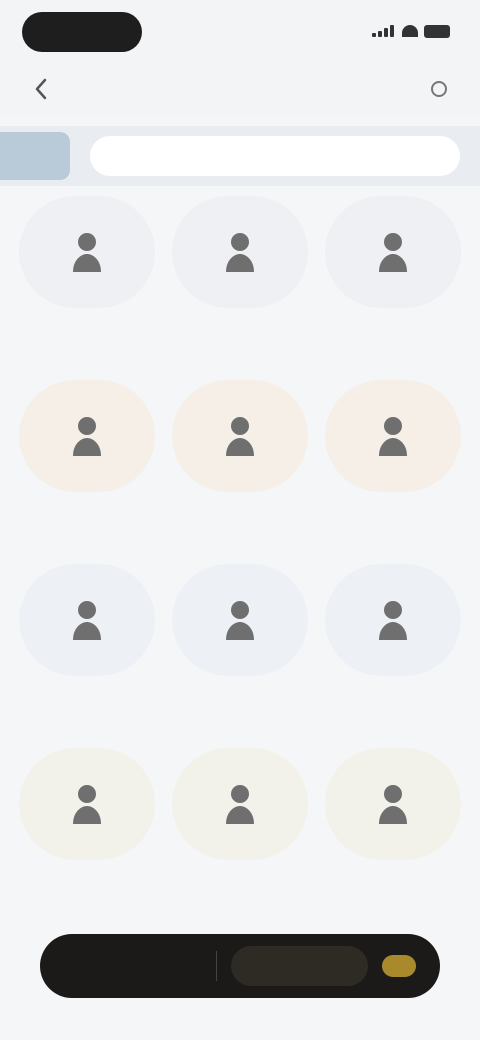 The image size is (480, 1040). Describe the element at coordinates (437, 31) in the screenshot. I see `battery-icon` at that location.